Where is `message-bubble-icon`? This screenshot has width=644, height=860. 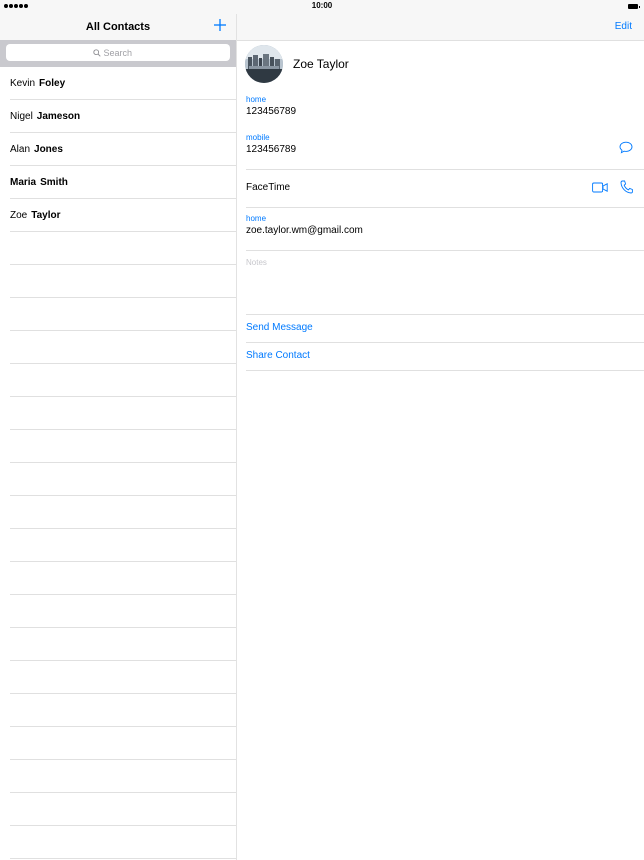
message-bubble-icon is located at coordinates (626, 147).